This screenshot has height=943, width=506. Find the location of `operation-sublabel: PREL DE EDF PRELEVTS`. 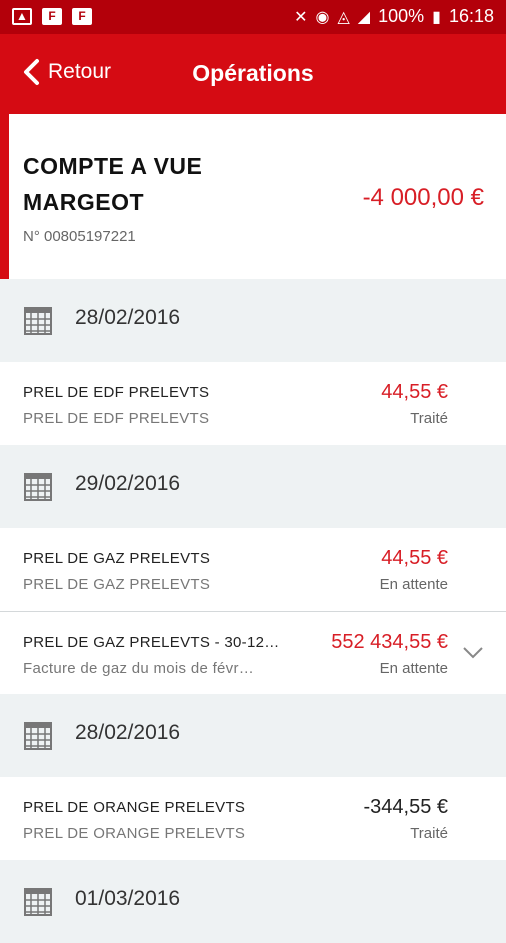

operation-sublabel: PREL DE EDF PRELEVTS is located at coordinates (116, 418).